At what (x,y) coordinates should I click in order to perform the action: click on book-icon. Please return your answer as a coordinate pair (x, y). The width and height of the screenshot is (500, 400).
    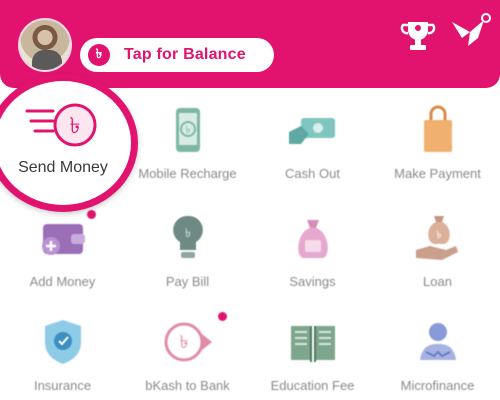
    Looking at the image, I should click on (313, 342).